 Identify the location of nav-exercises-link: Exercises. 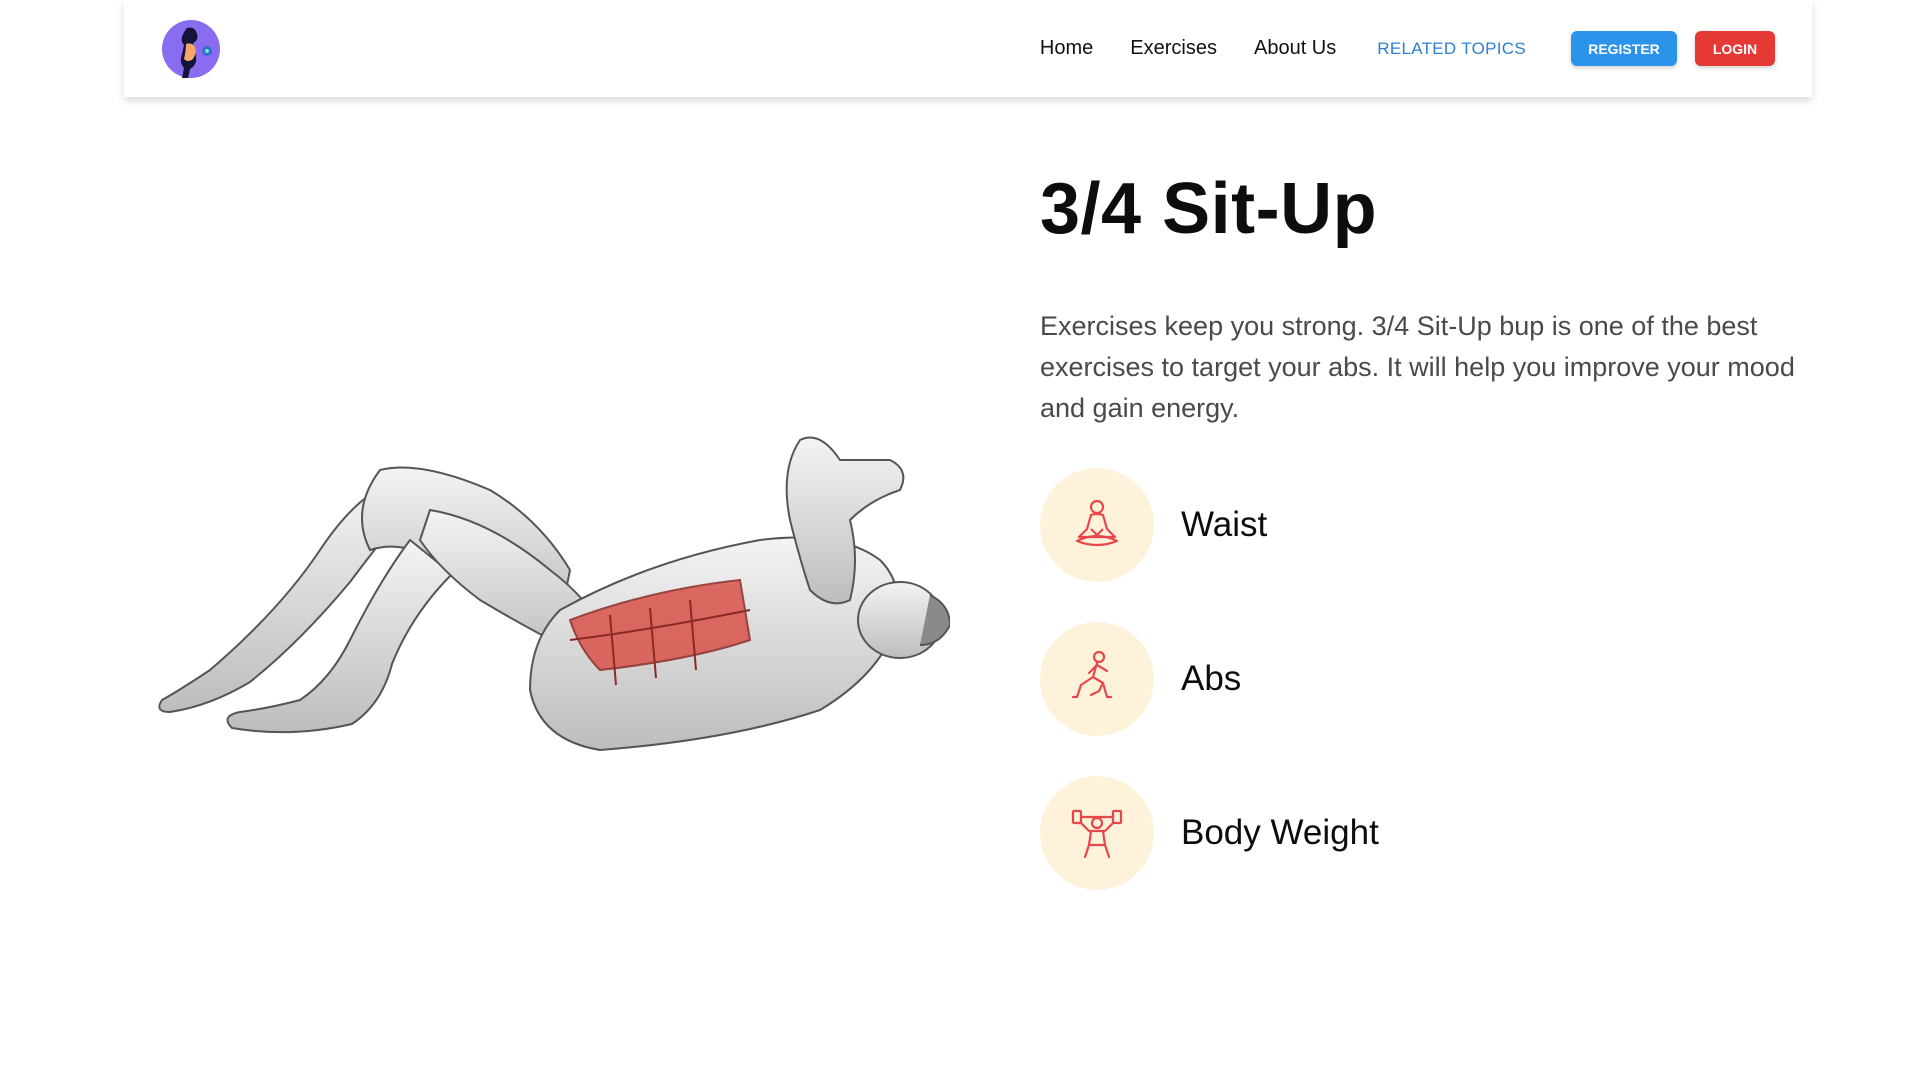
(1173, 48).